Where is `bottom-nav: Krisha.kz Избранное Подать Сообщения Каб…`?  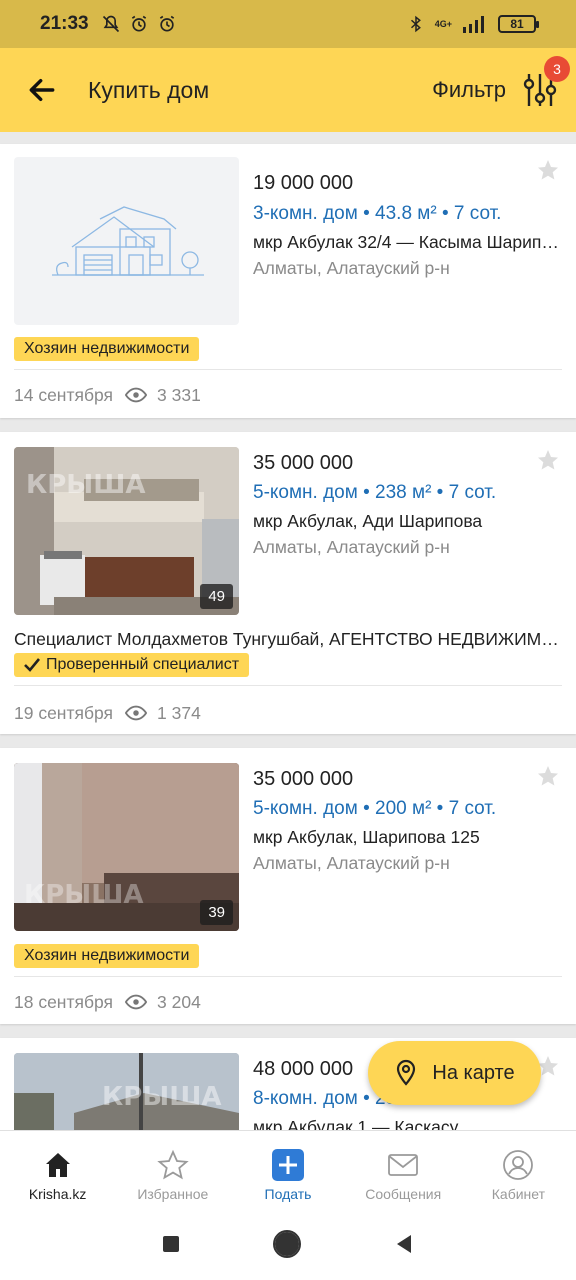
bottom-nav: Krisha.kz Избранное Подать Сообщения Каб… is located at coordinates (288, 1169).